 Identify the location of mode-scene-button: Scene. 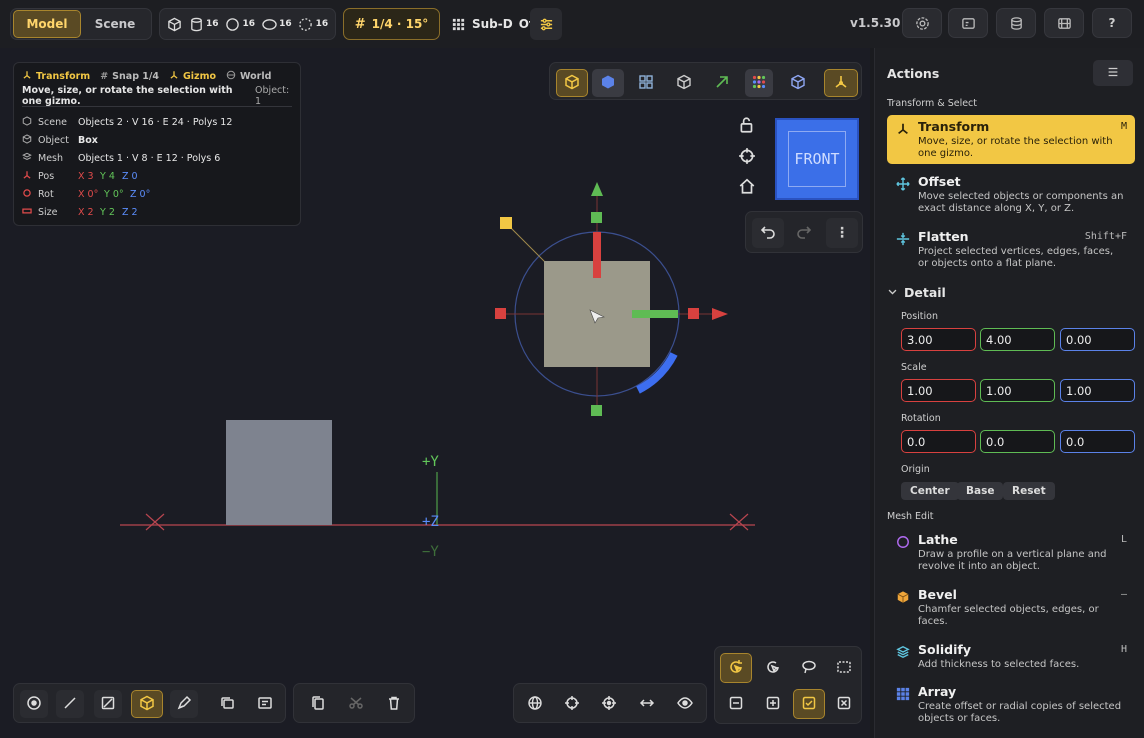
(115, 24).